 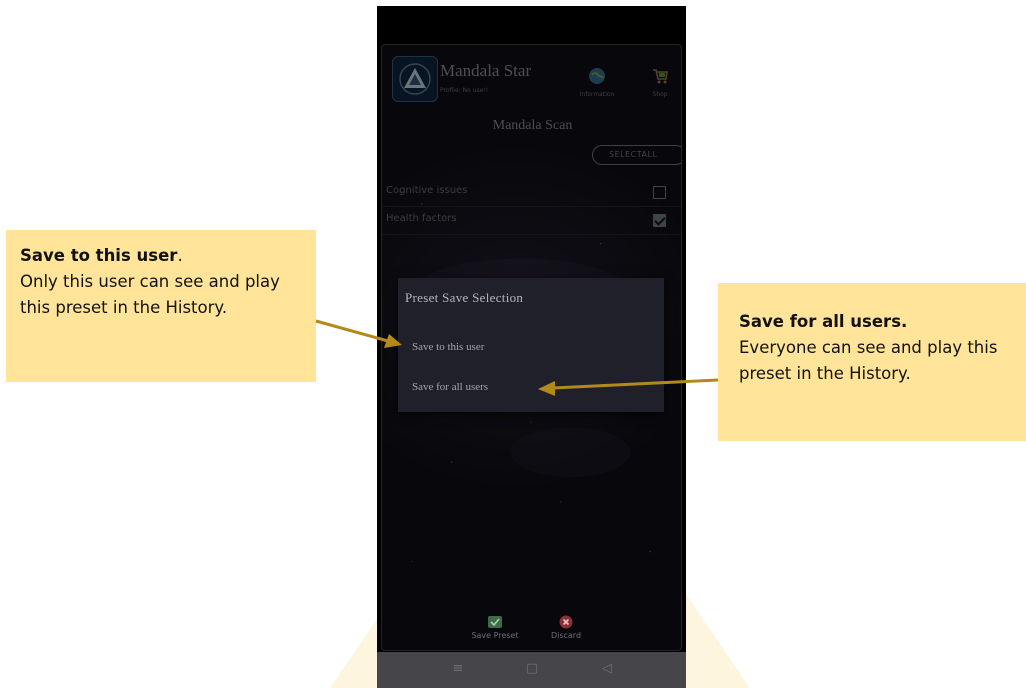 I want to click on callout-left-heading-suffix: ., so click(x=180, y=255).